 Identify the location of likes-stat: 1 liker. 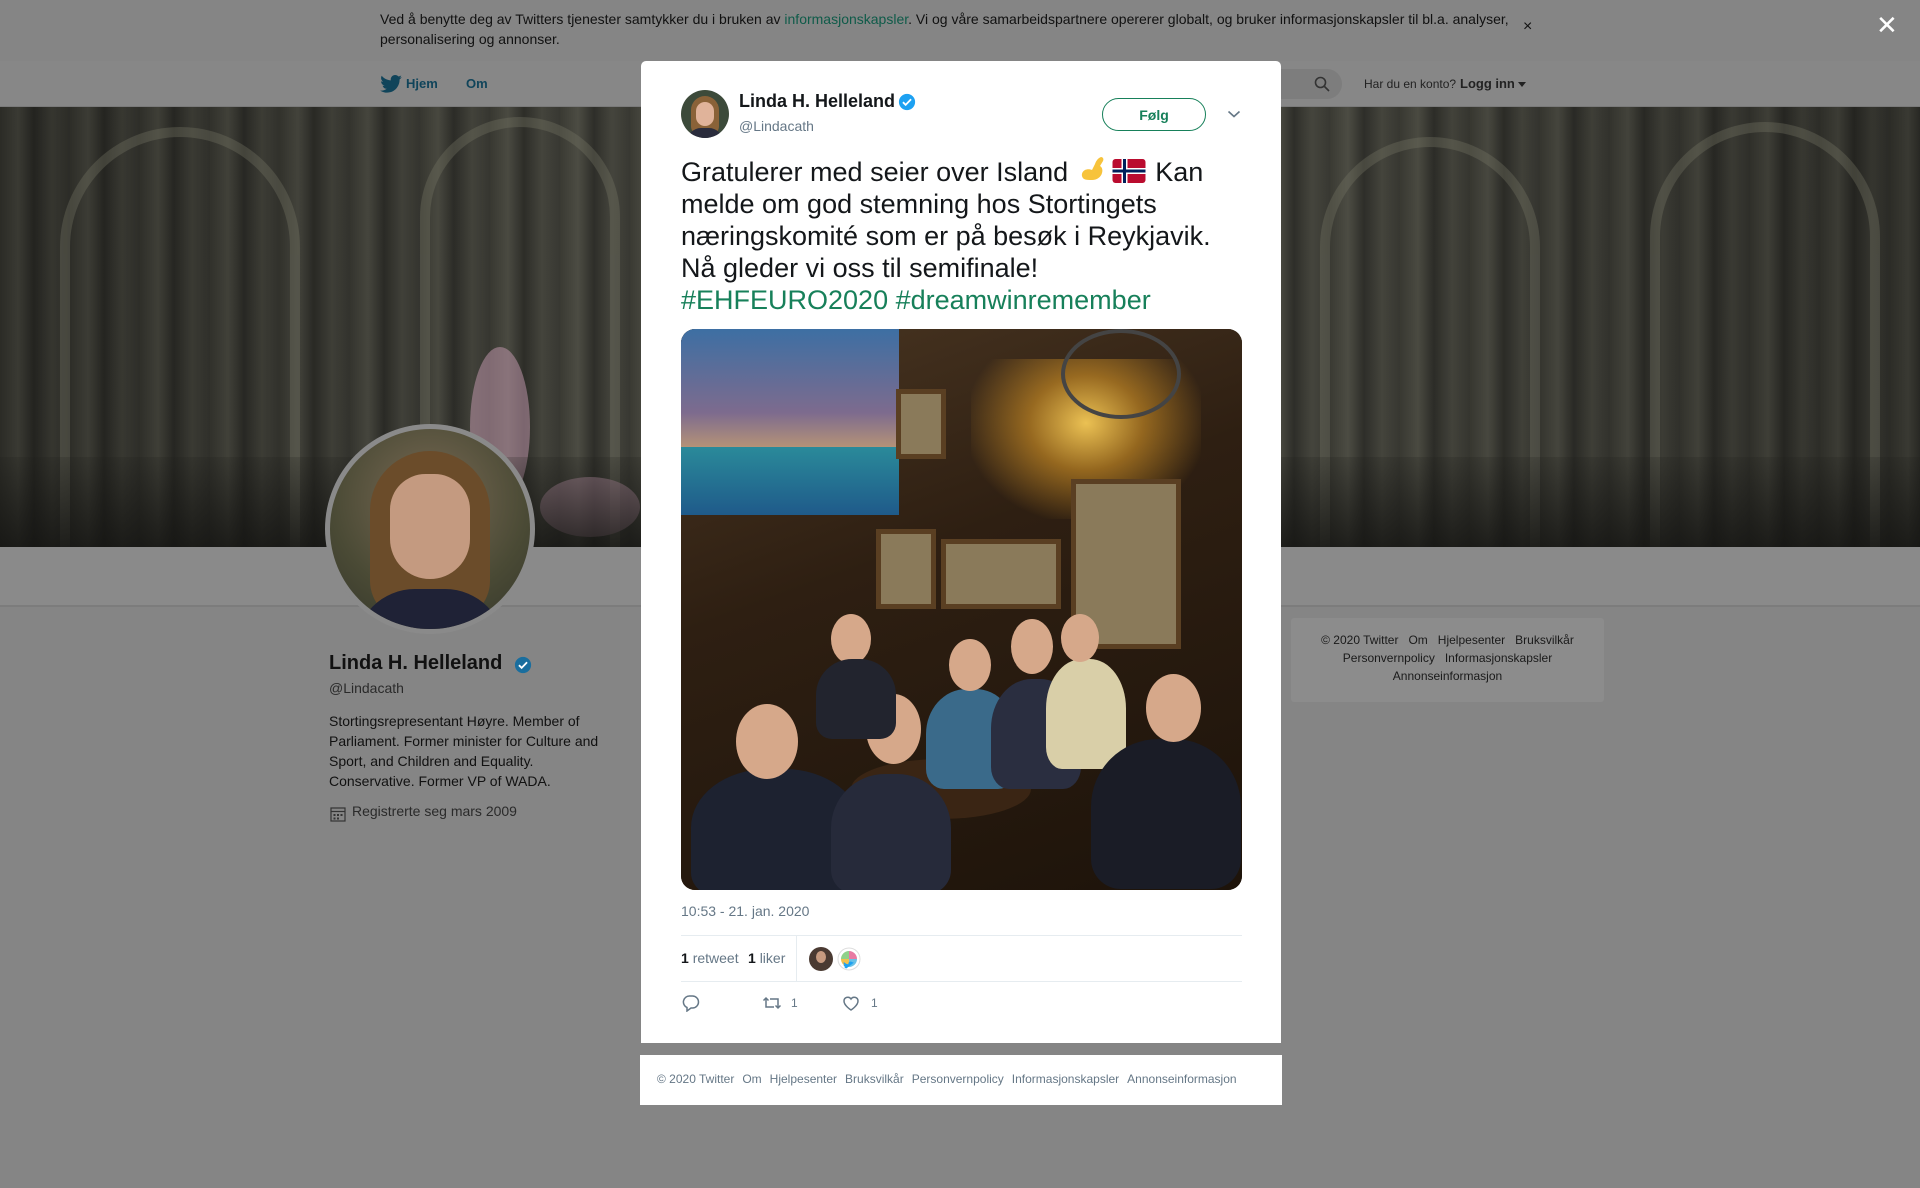
(766, 958).